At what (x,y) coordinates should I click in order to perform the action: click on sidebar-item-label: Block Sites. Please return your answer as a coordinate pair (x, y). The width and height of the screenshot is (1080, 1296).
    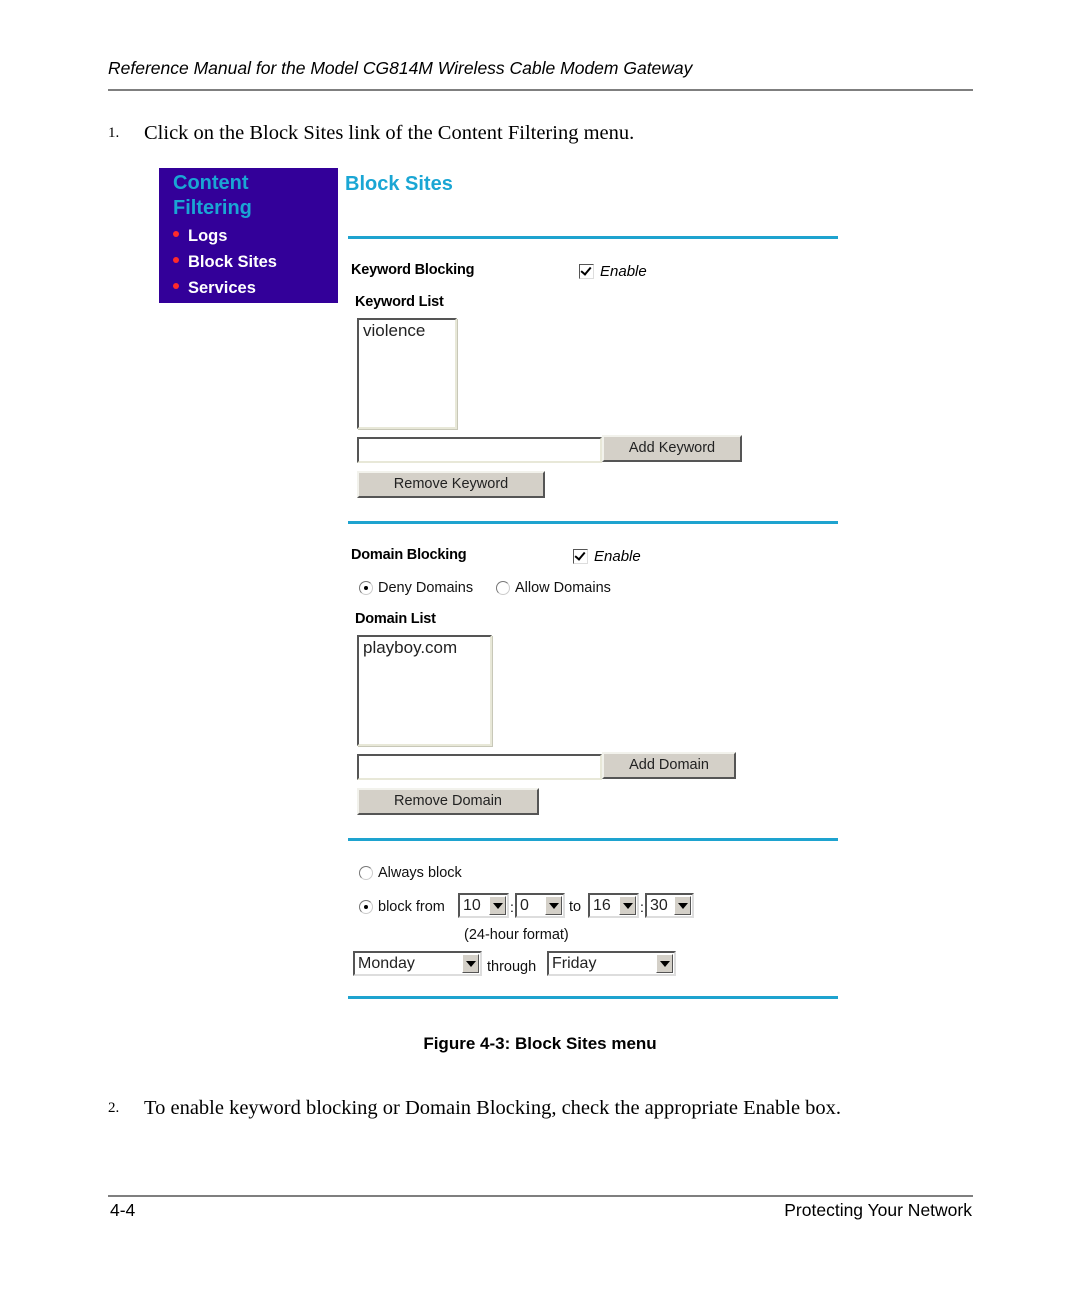
    Looking at the image, I should click on (232, 262).